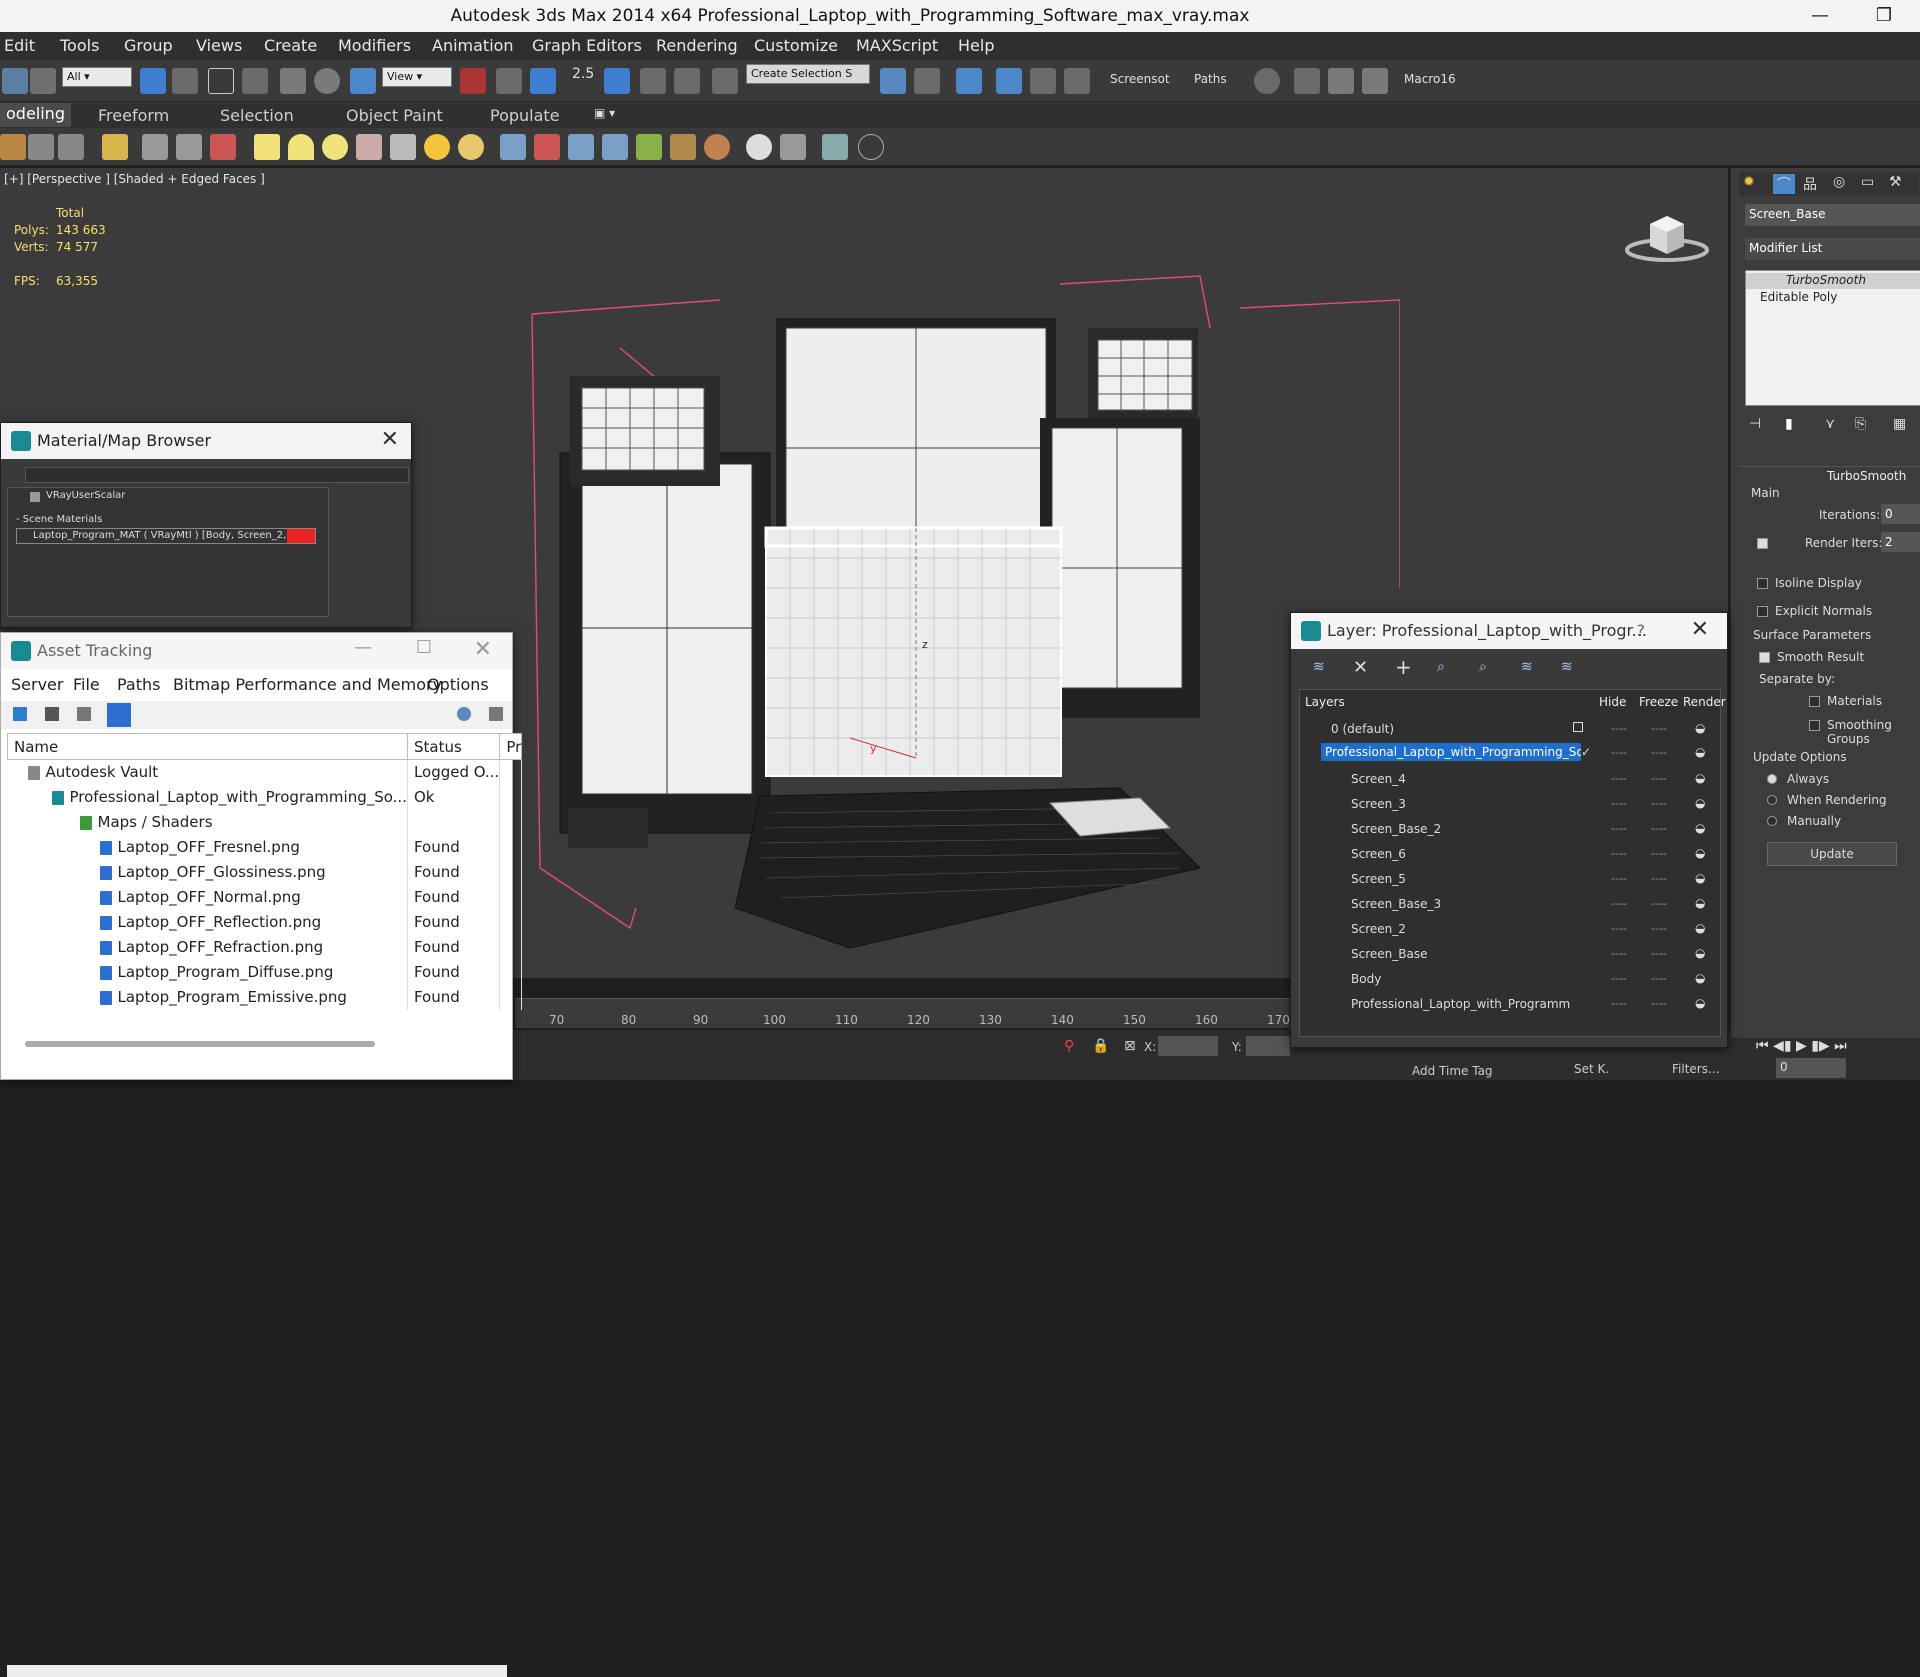 The image size is (1920, 1677). What do you see at coordinates (687, 81) in the screenshot?
I see `spinner-snap-icon` at bounding box center [687, 81].